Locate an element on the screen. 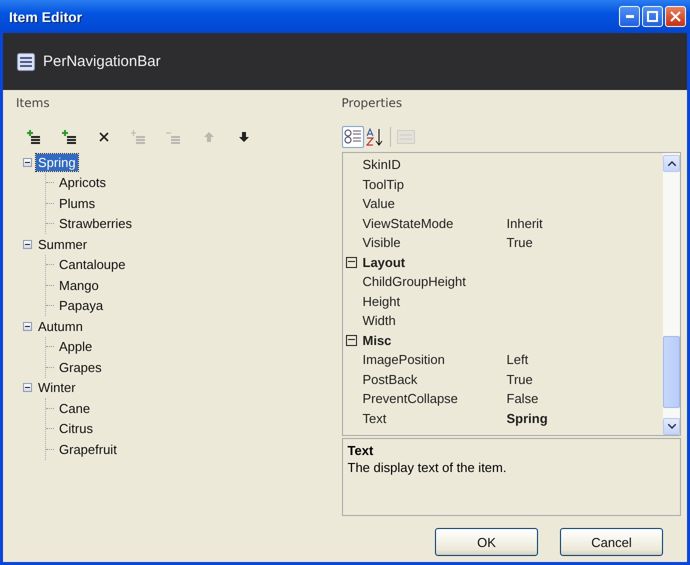  minimize-icon is located at coordinates (630, 16).